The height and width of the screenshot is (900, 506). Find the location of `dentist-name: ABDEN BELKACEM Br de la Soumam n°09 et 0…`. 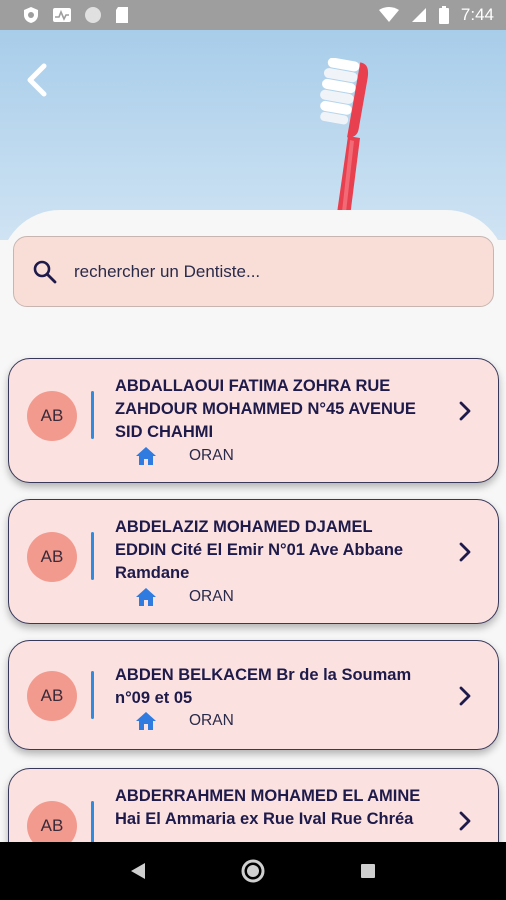

dentist-name: ABDEN BELKACEM Br de la Soumam n°09 et 0… is located at coordinates (263, 686).